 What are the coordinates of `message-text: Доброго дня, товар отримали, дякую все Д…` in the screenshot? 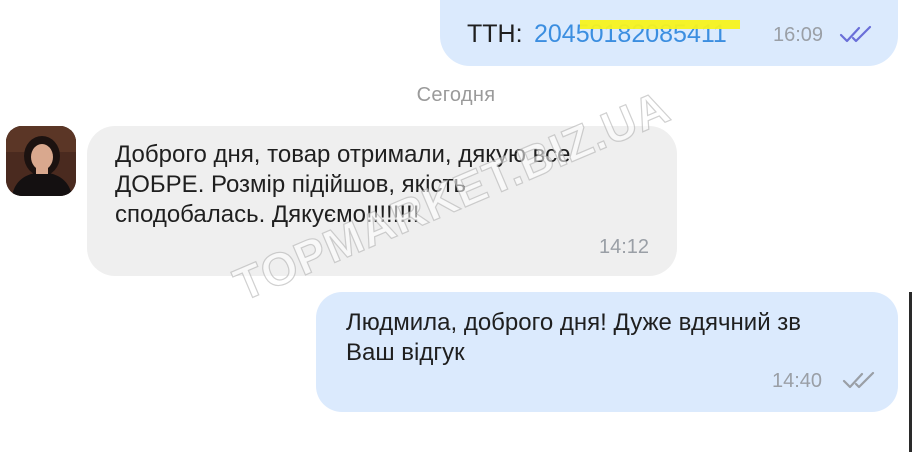 It's located at (343, 184).